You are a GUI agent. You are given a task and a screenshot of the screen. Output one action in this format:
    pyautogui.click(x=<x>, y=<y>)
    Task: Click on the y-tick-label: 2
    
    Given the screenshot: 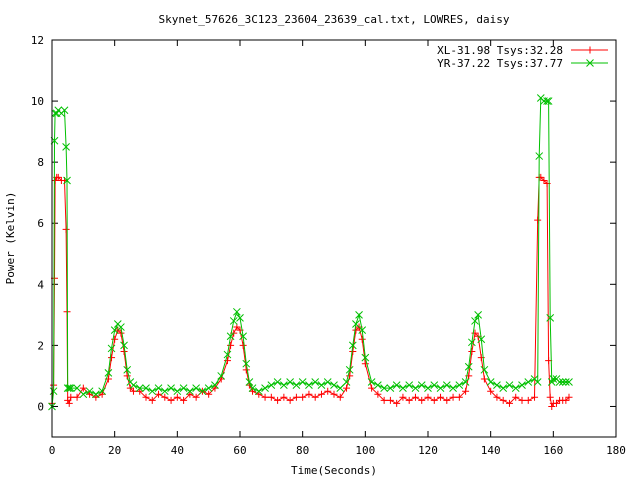 What is the action you would take?
    pyautogui.click(x=40, y=345)
    